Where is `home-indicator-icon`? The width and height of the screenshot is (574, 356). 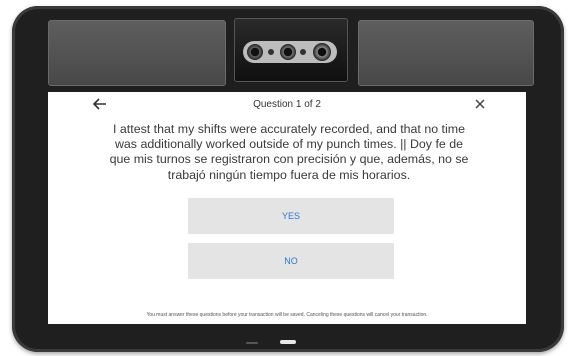 home-indicator-icon is located at coordinates (288, 342).